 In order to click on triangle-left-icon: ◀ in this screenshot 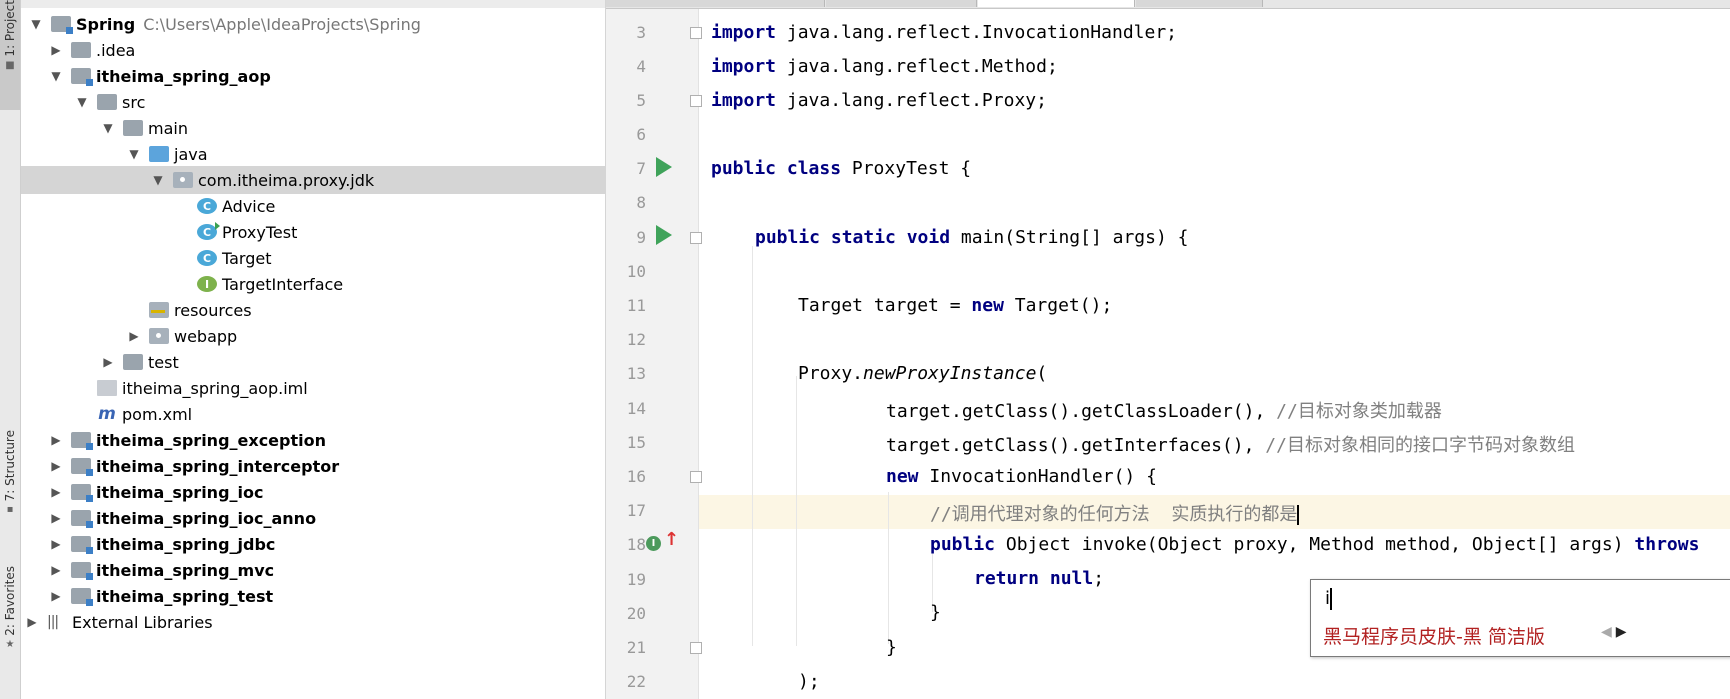, I will do `click(1606, 632)`.